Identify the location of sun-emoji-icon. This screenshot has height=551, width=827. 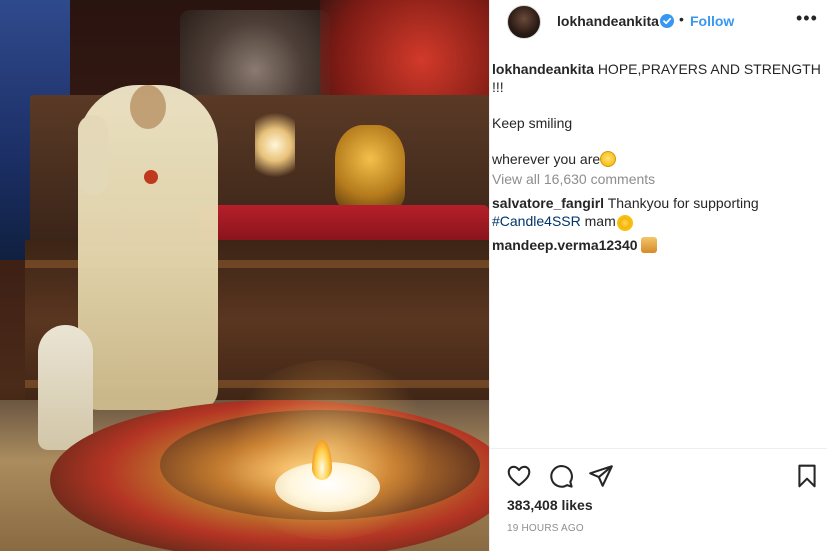
(624, 223).